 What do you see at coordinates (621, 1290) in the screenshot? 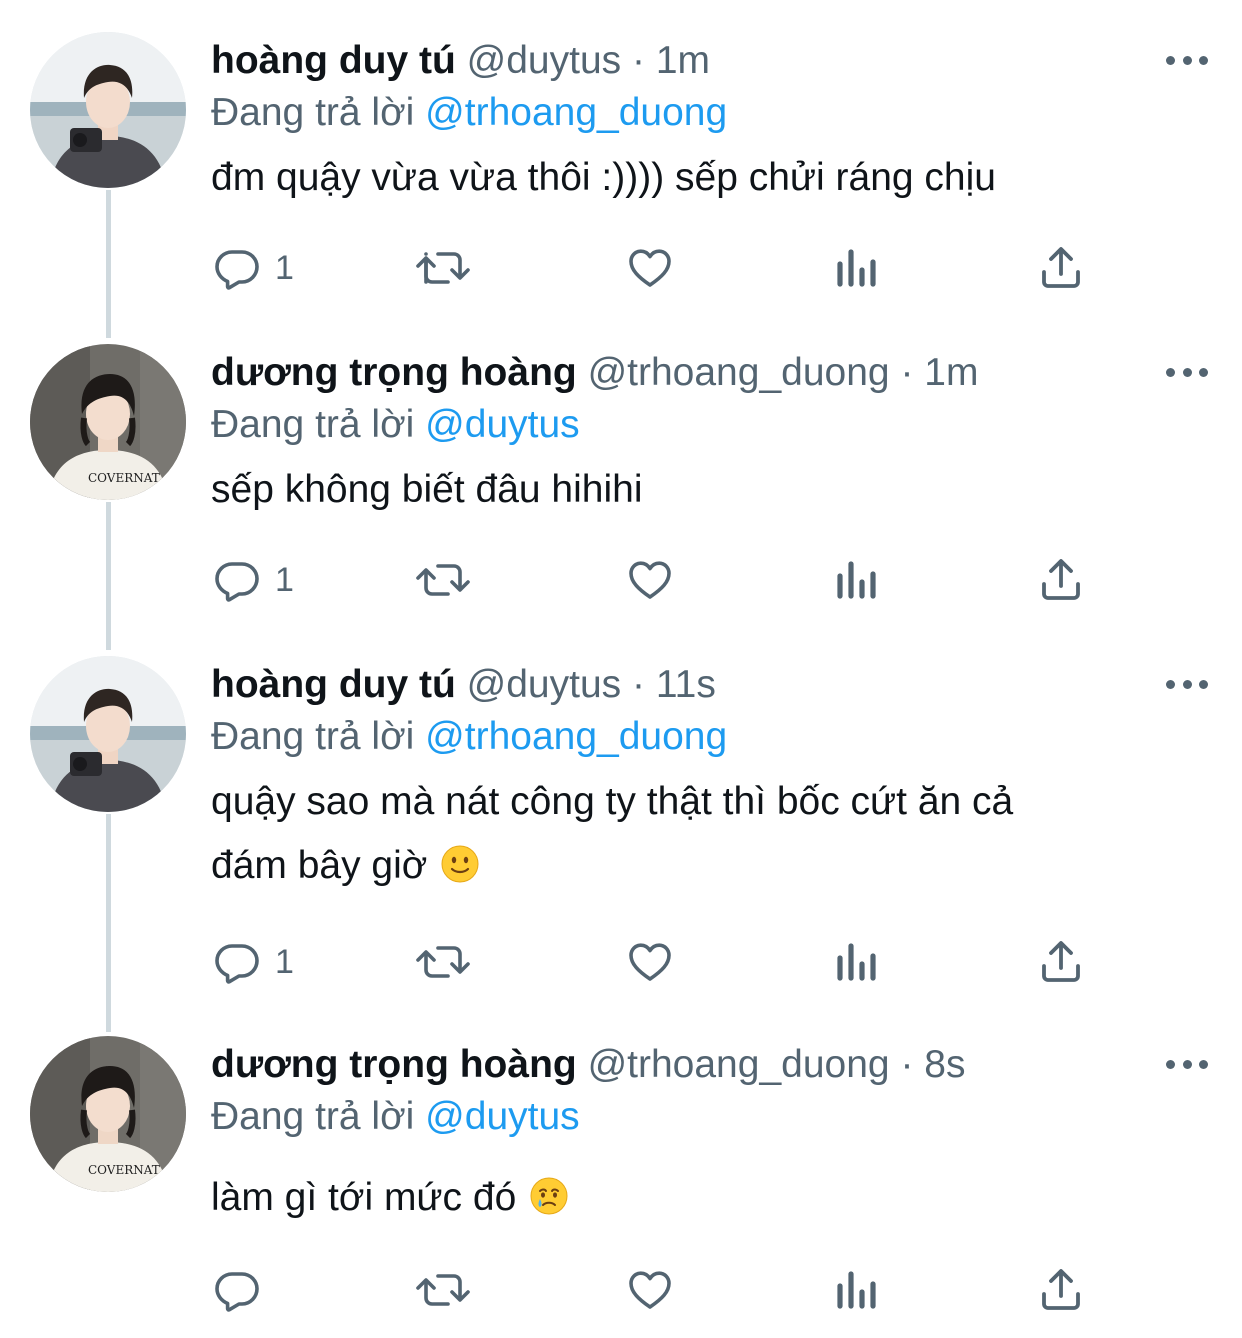
I see `tweet-actions` at bounding box center [621, 1290].